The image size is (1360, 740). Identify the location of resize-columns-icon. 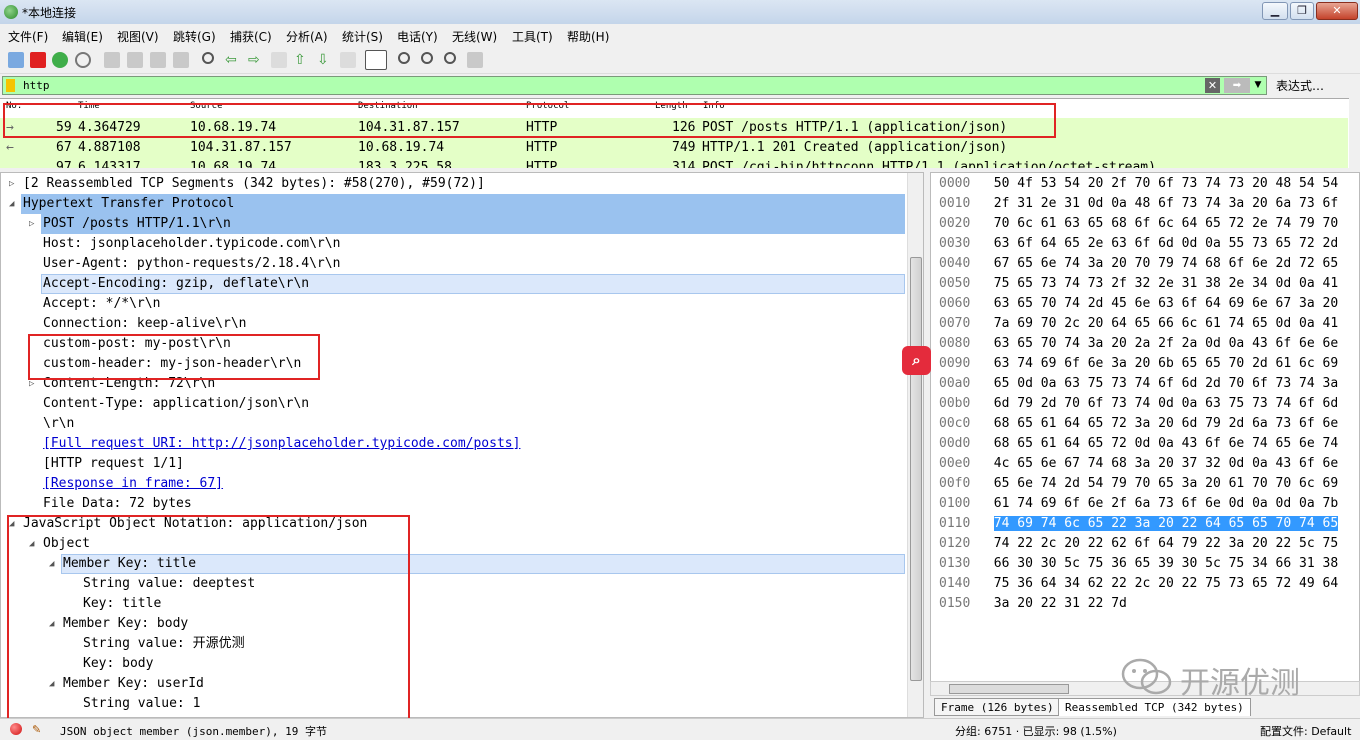
(475, 60).